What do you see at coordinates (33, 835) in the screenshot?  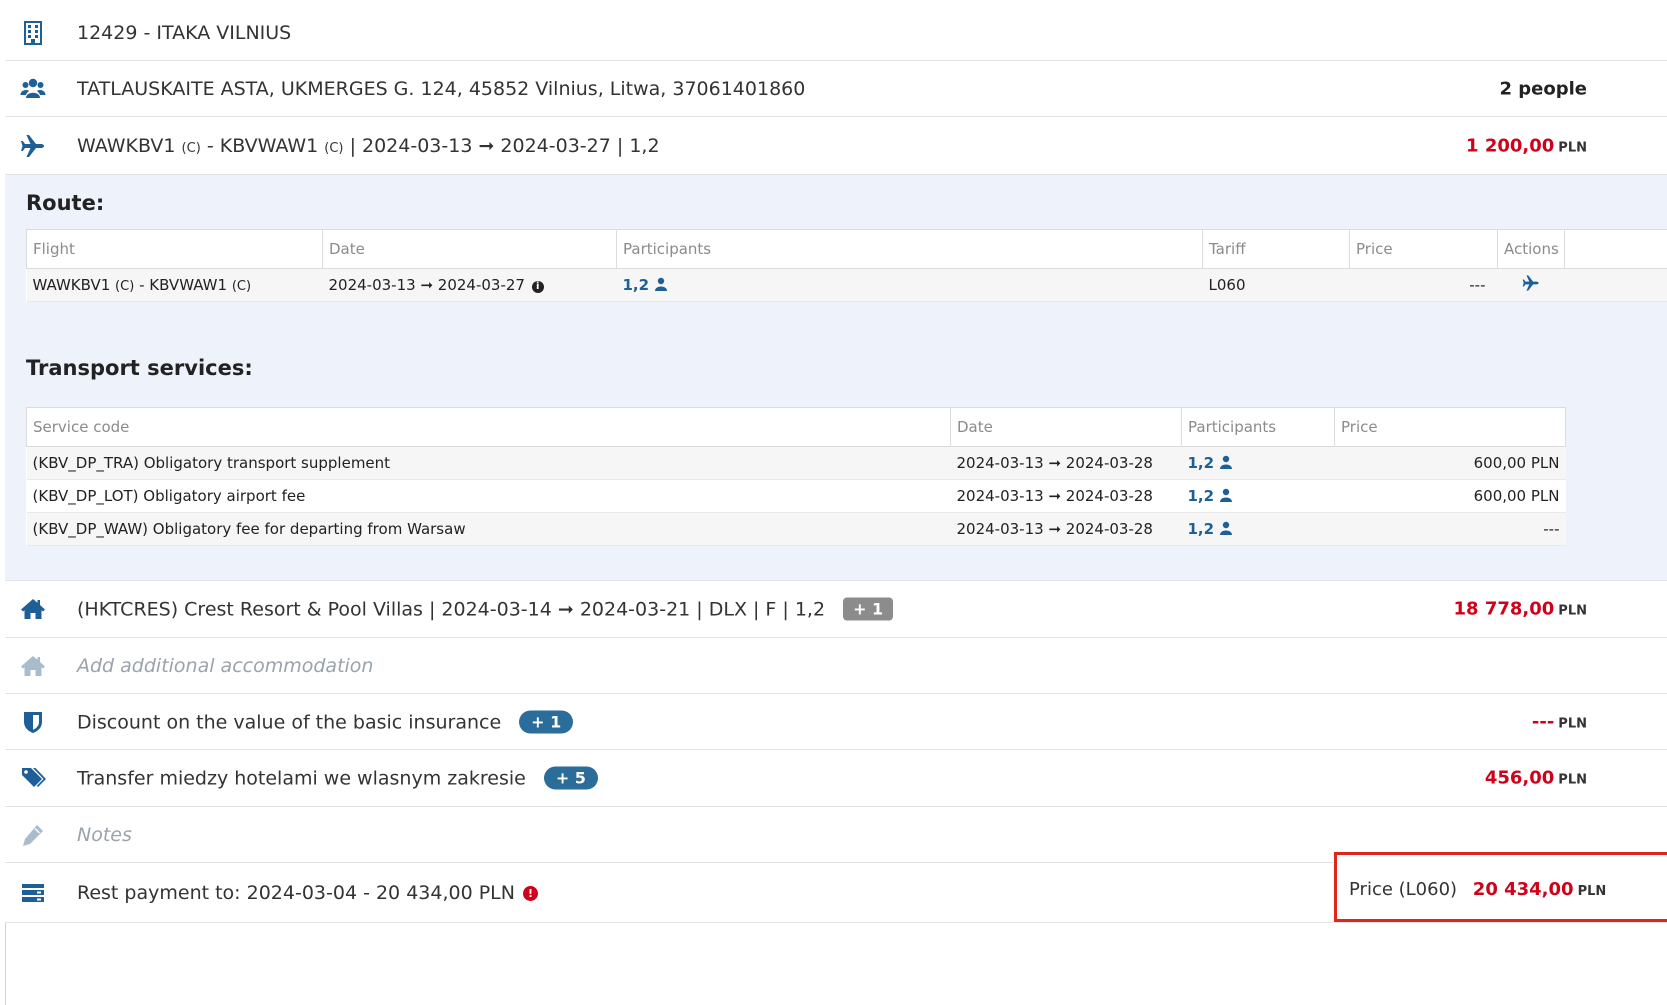 I see `pencil-icon` at bounding box center [33, 835].